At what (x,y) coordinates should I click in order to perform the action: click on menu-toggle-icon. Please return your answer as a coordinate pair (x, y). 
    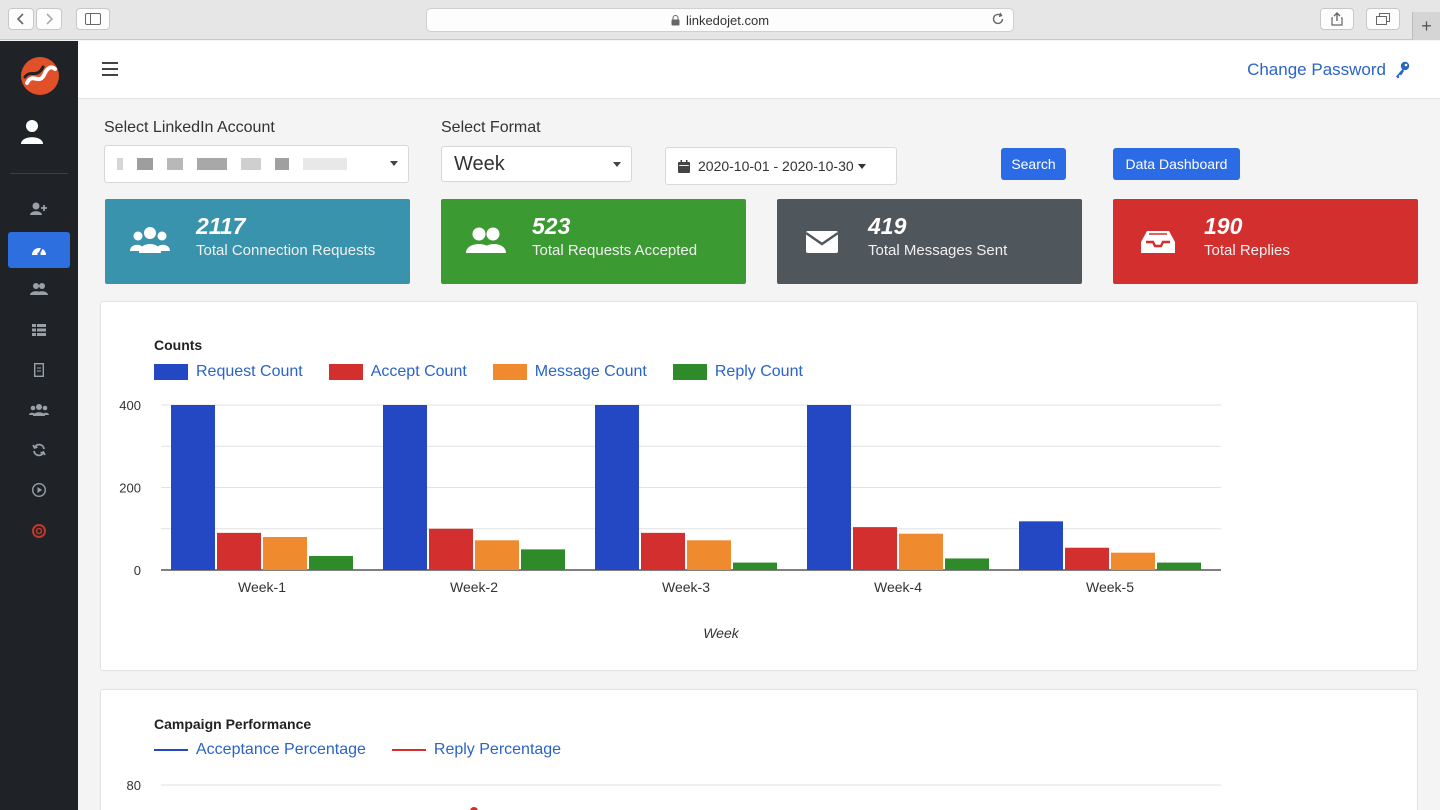
    Looking at the image, I should click on (110, 69).